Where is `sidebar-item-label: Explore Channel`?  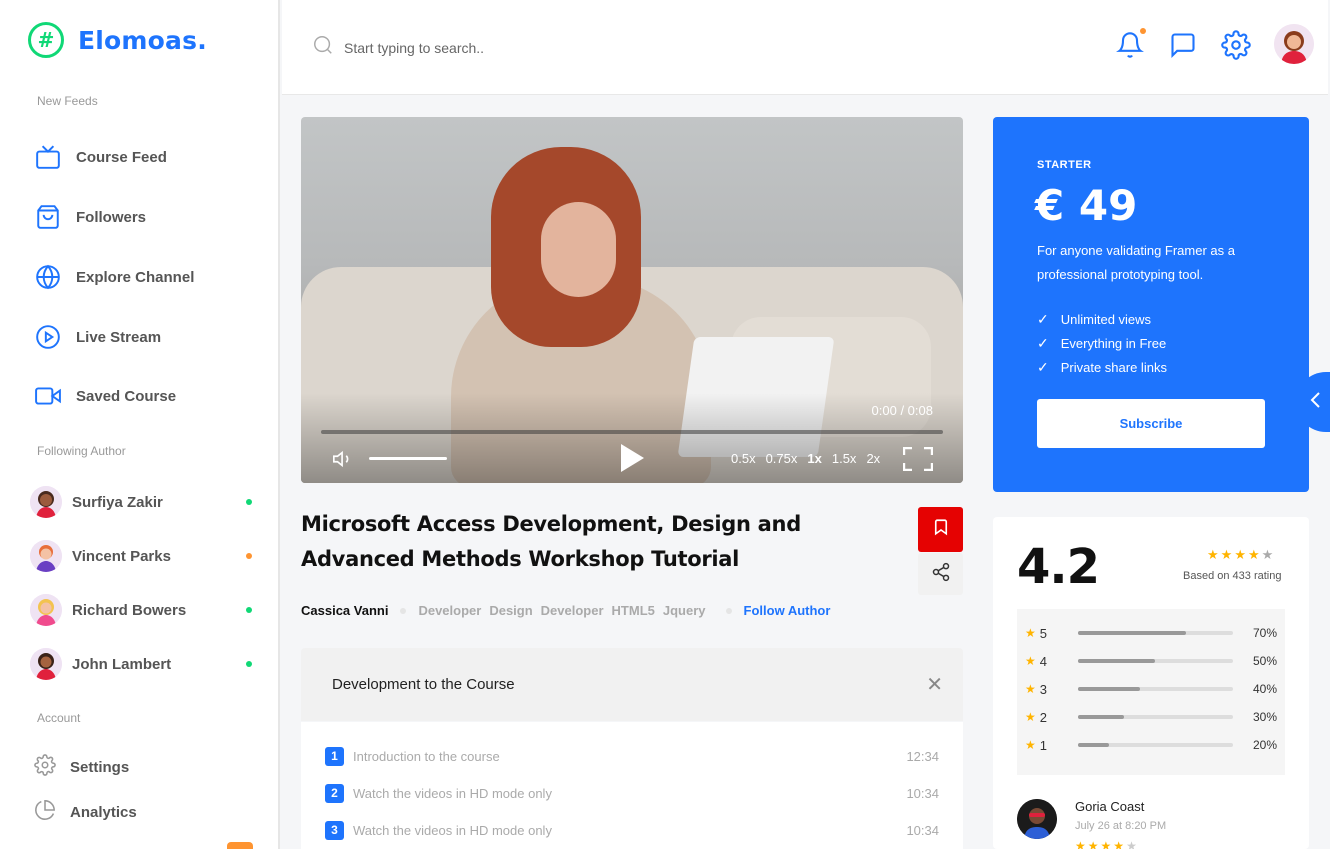
sidebar-item-label: Explore Channel is located at coordinates (135, 277).